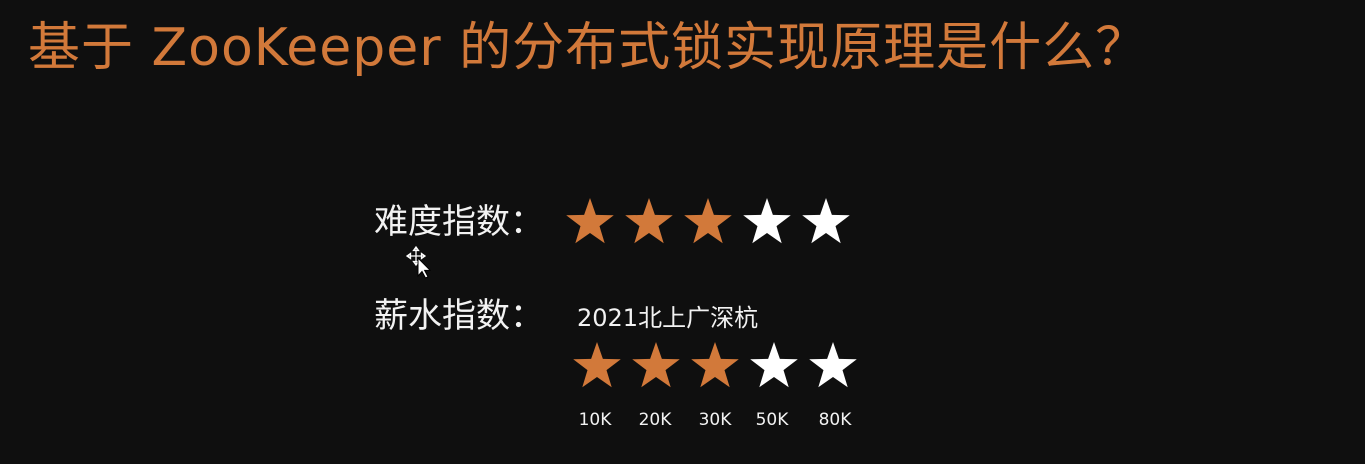  I want to click on salary-region-note: 2021北上广深杭, so click(668, 318).